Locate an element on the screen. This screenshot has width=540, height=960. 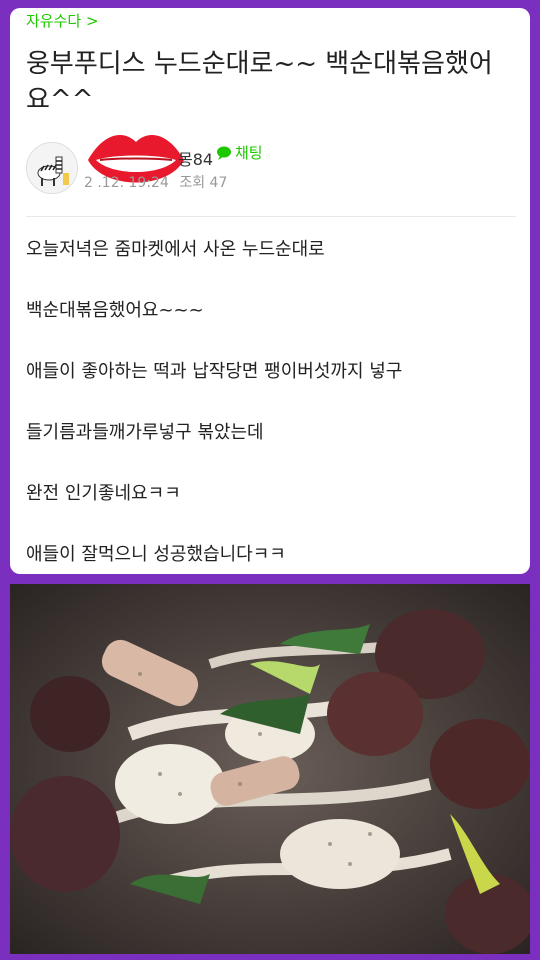
board-link: 자유수다 > is located at coordinates (62, 20).